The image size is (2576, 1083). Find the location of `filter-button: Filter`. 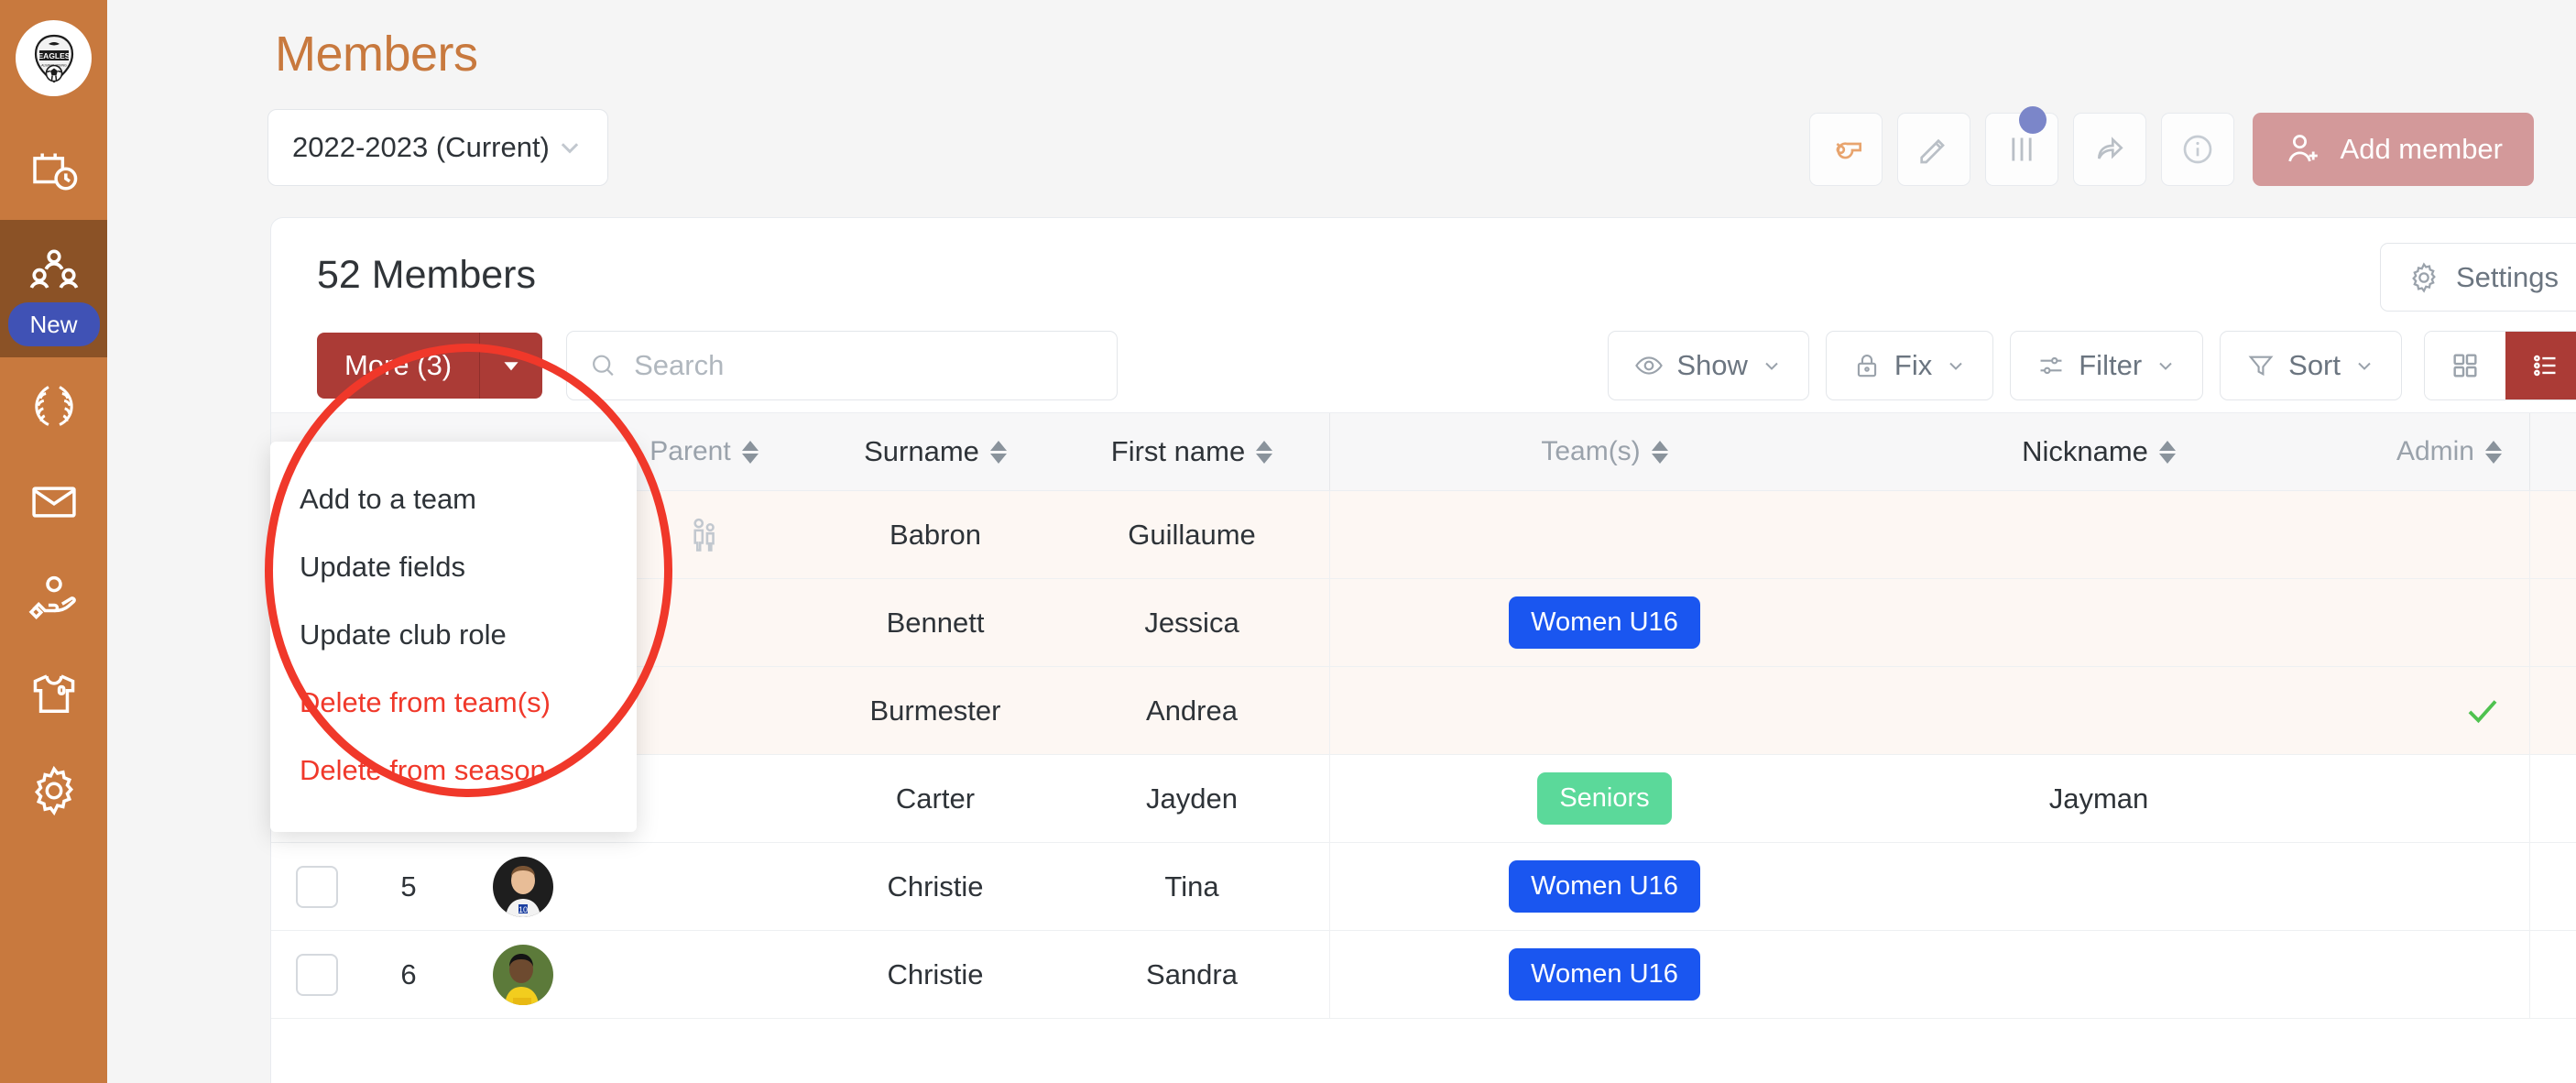

filter-button: Filter is located at coordinates (2107, 365).